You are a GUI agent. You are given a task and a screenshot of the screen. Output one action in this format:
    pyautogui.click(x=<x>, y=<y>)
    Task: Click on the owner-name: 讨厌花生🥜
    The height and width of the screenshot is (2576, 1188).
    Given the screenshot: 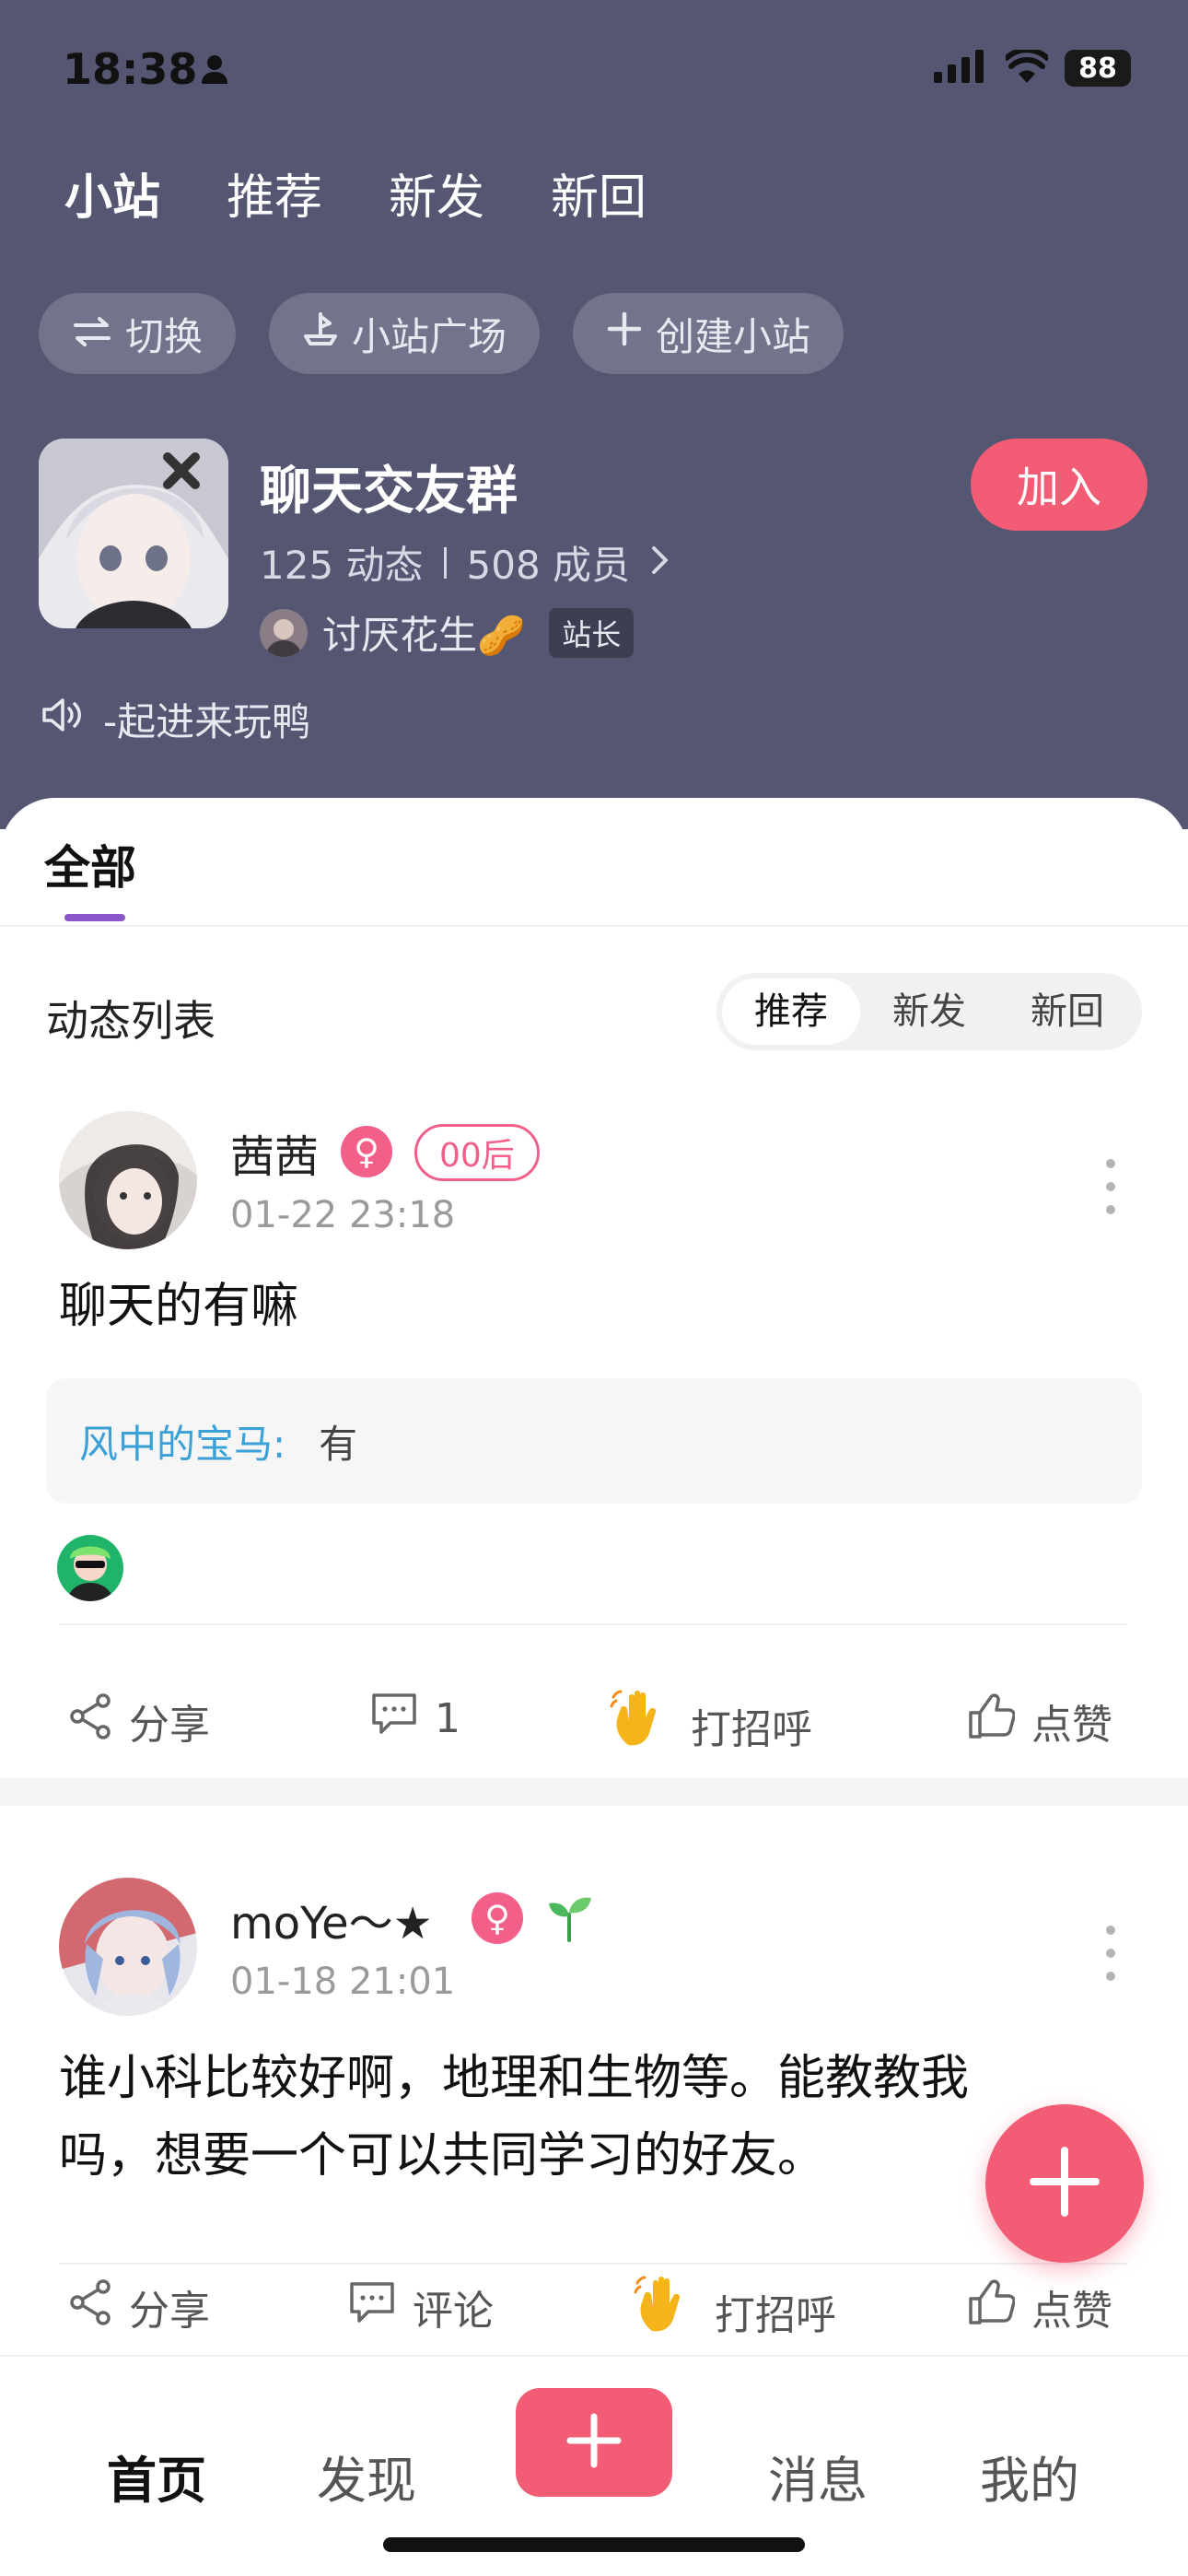 What is the action you would take?
    pyautogui.click(x=424, y=635)
    